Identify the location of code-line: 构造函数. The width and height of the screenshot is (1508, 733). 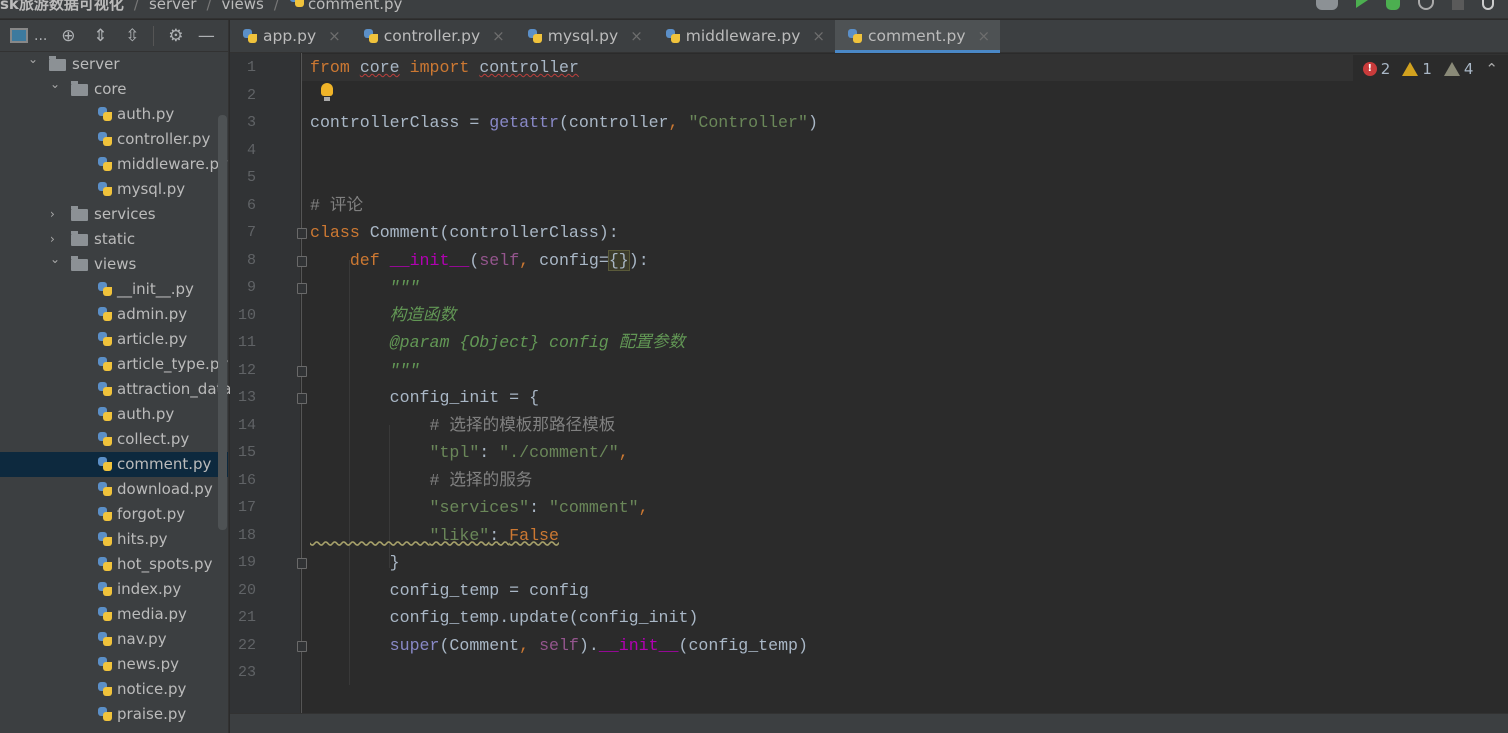
(383, 316).